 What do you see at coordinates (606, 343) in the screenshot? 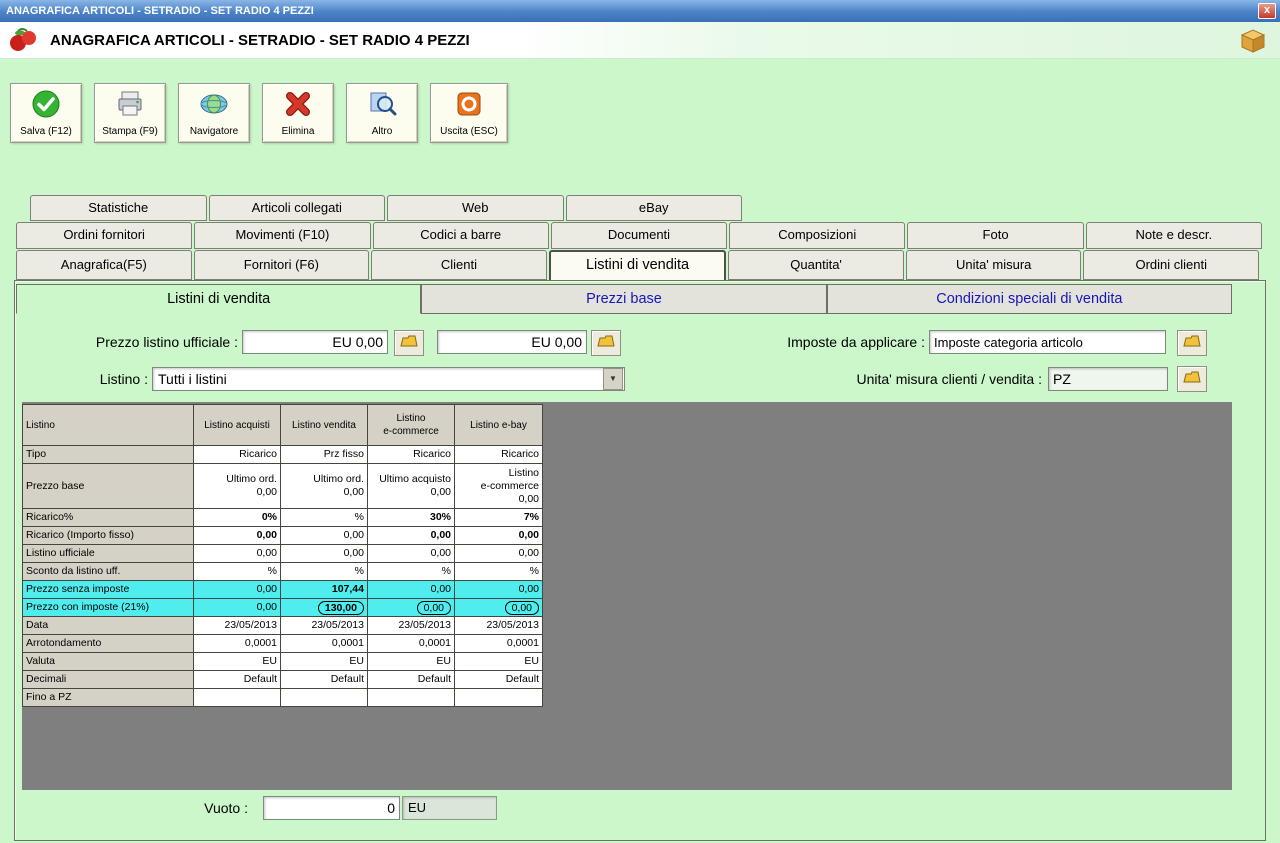
I see `prezzo-lookup-2-button` at bounding box center [606, 343].